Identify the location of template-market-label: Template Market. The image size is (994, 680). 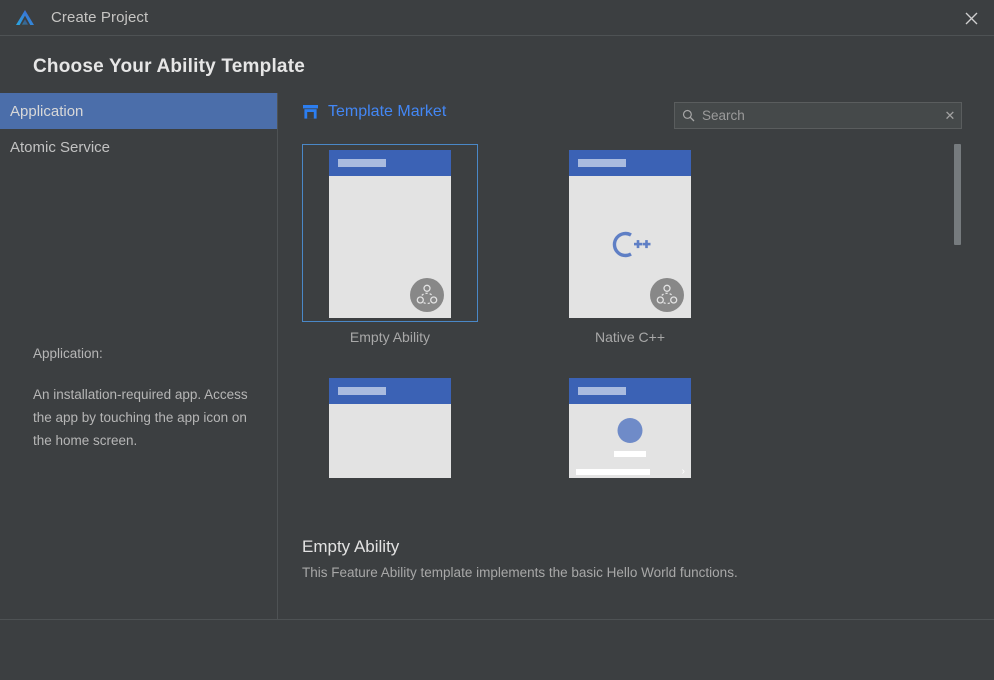
(387, 111).